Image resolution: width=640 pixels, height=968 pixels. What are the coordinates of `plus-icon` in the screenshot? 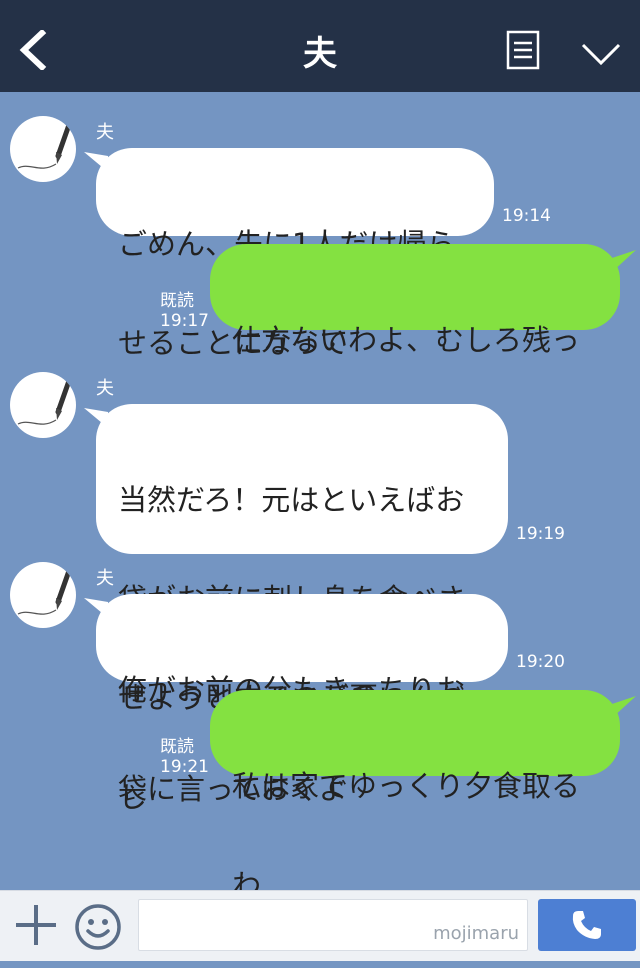 It's located at (36, 925).